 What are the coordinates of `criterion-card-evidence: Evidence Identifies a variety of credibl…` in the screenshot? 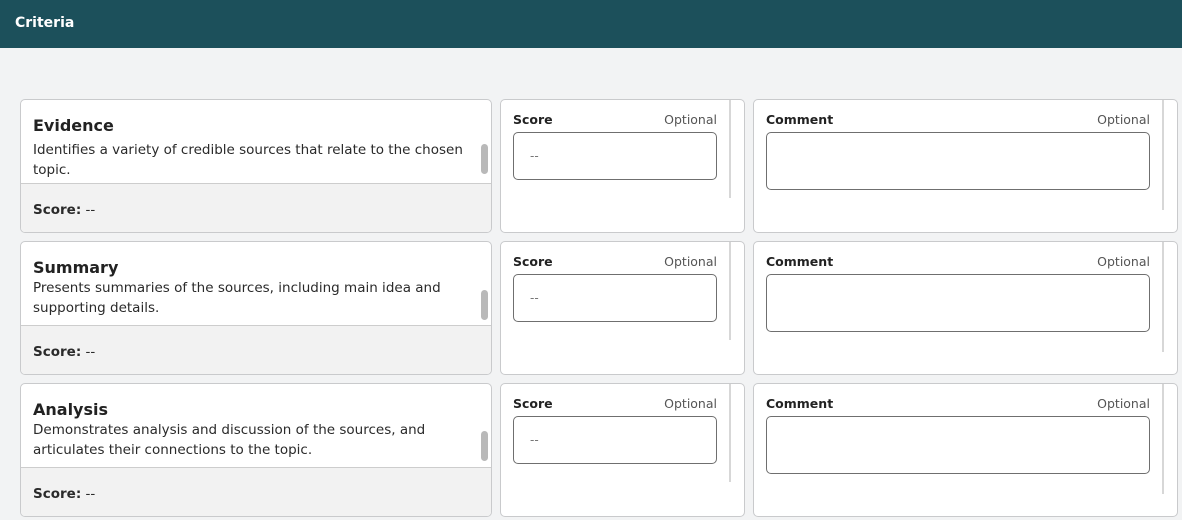 It's located at (256, 166).